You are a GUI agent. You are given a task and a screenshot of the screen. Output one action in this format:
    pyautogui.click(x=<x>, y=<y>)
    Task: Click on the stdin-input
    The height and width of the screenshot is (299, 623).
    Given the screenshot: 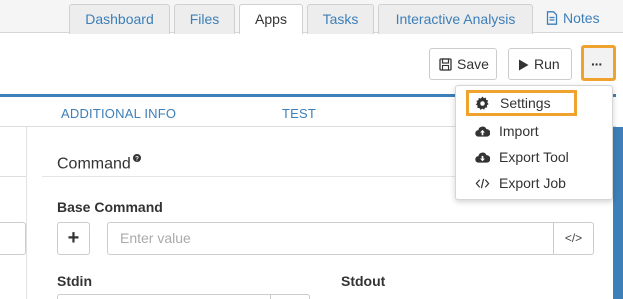 What is the action you would take?
    pyautogui.click(x=183, y=296)
    